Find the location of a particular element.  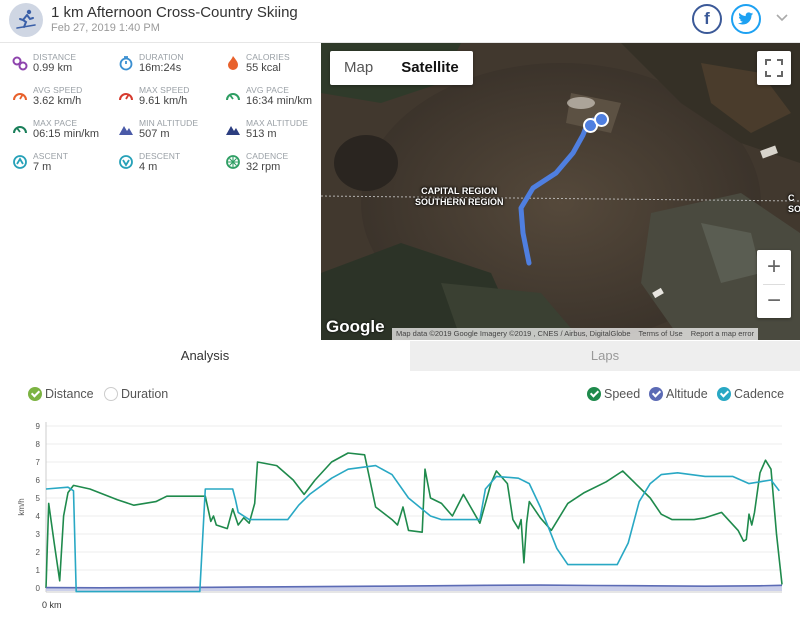

ascent-icon is located at coordinates (20, 162).